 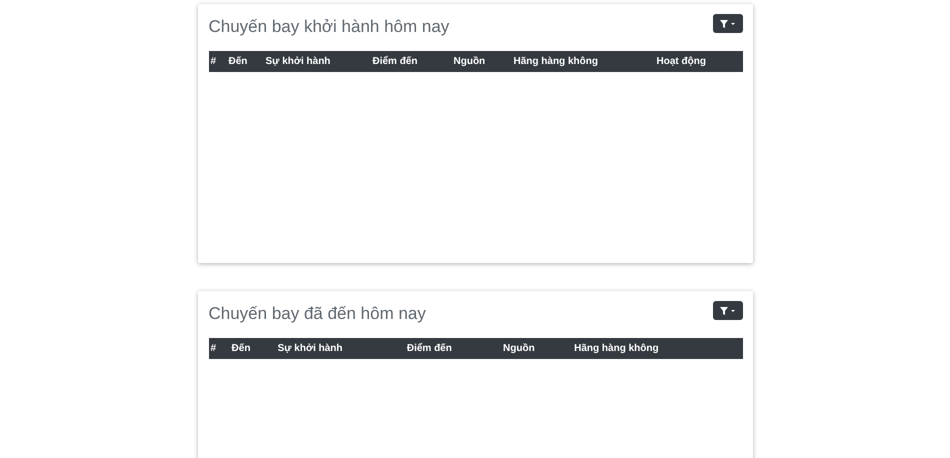 What do you see at coordinates (329, 27) in the screenshot?
I see `card-title: Chuyến bay khởi hành hôm nay` at bounding box center [329, 27].